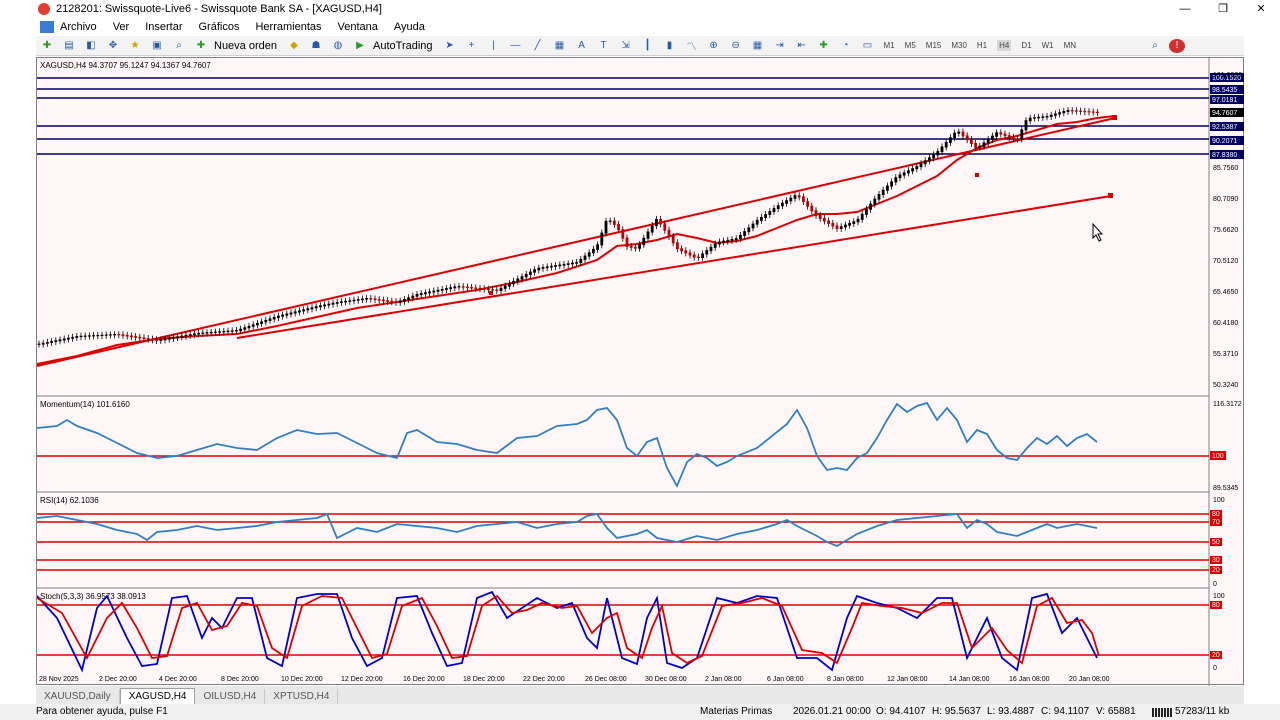 Image resolution: width=1280 pixels, height=720 pixels. Describe the element at coordinates (824, 46) in the screenshot. I see `indicators-icon: ✚` at that location.